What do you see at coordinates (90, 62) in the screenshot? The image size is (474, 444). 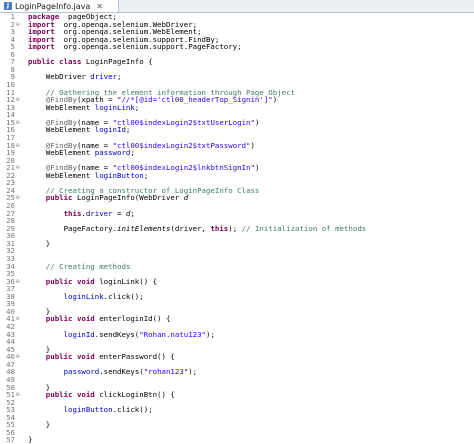 I see `code-text: public class LoginPageInfo {` at bounding box center [90, 62].